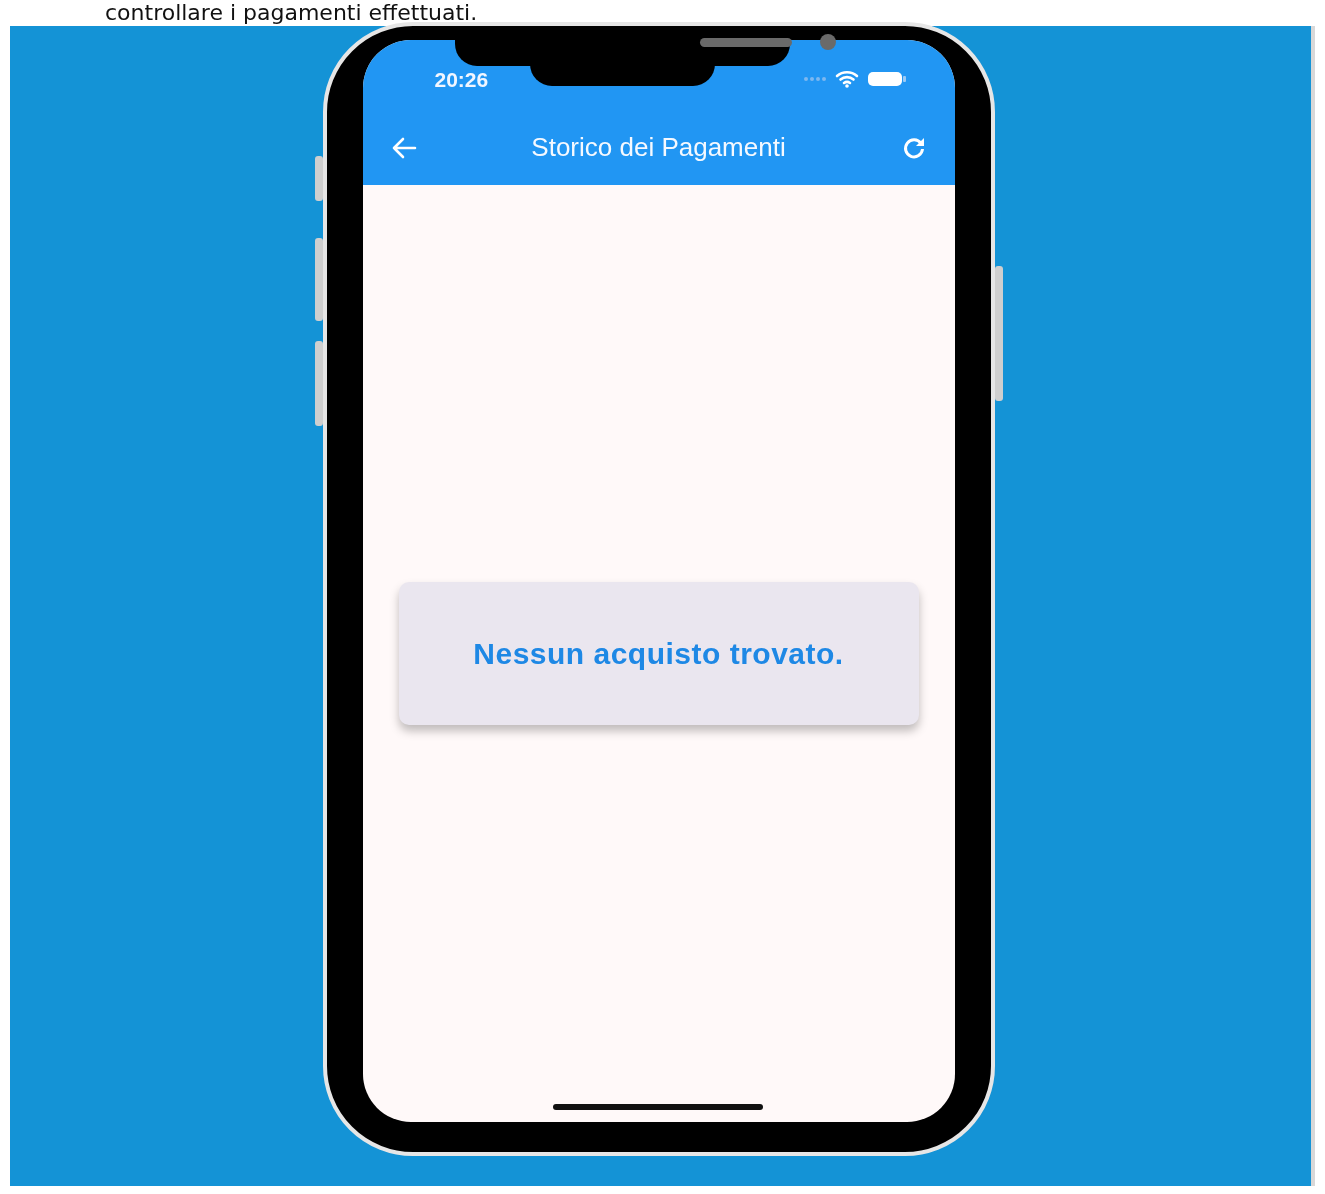  What do you see at coordinates (291, 12) in the screenshot?
I see `caption-text: controllare i pagamenti effettuati.` at bounding box center [291, 12].